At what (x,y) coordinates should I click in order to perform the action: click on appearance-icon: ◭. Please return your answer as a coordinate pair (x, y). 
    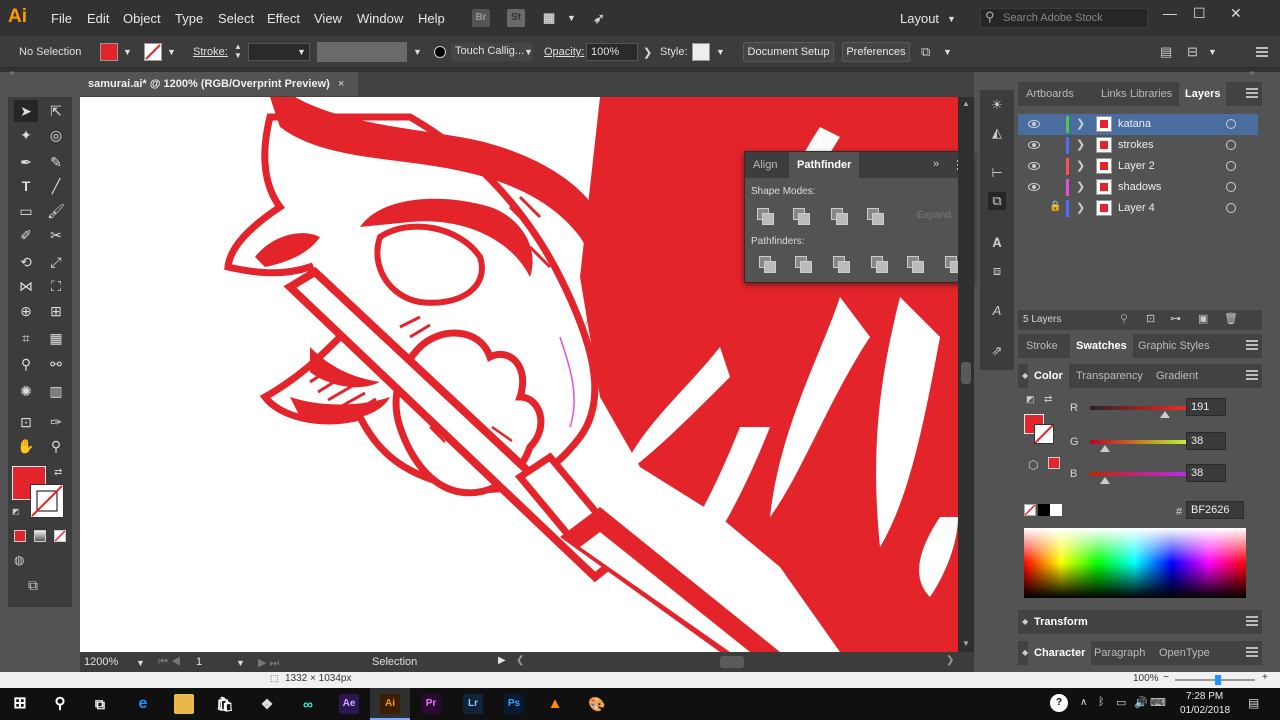
    Looking at the image, I should click on (997, 133).